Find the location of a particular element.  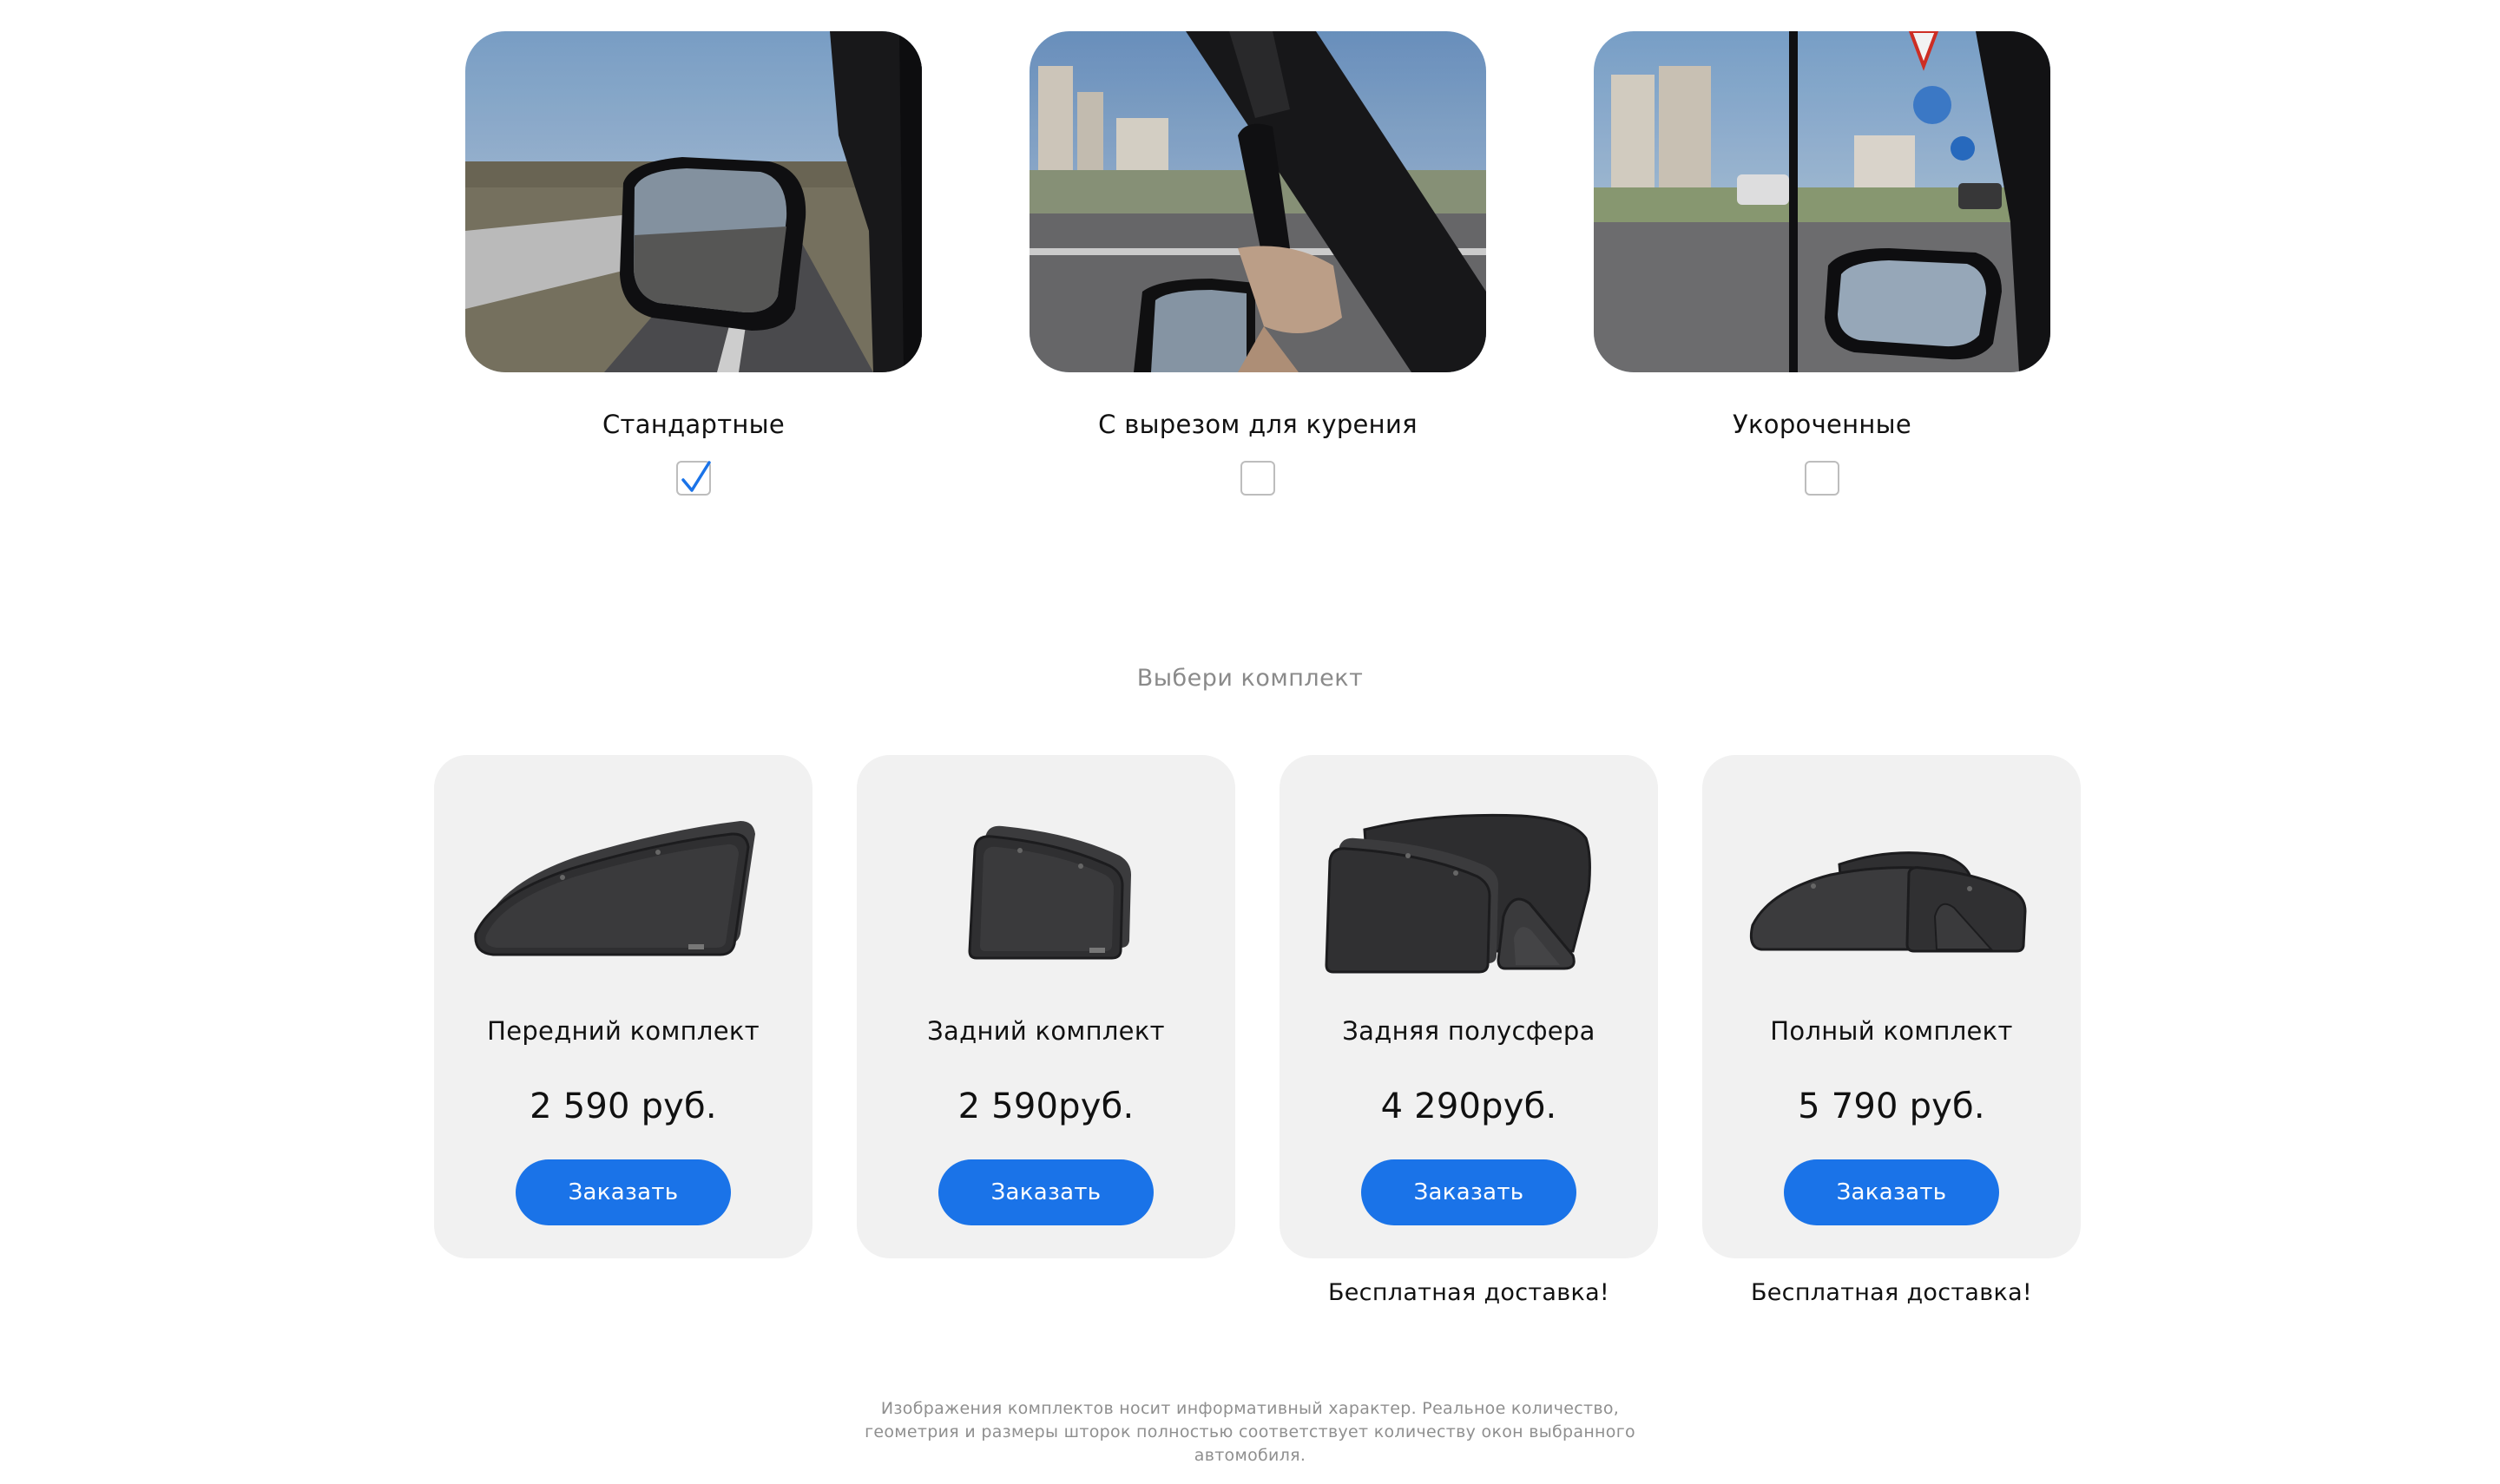

full-kit-image is located at coordinates (1888, 902).